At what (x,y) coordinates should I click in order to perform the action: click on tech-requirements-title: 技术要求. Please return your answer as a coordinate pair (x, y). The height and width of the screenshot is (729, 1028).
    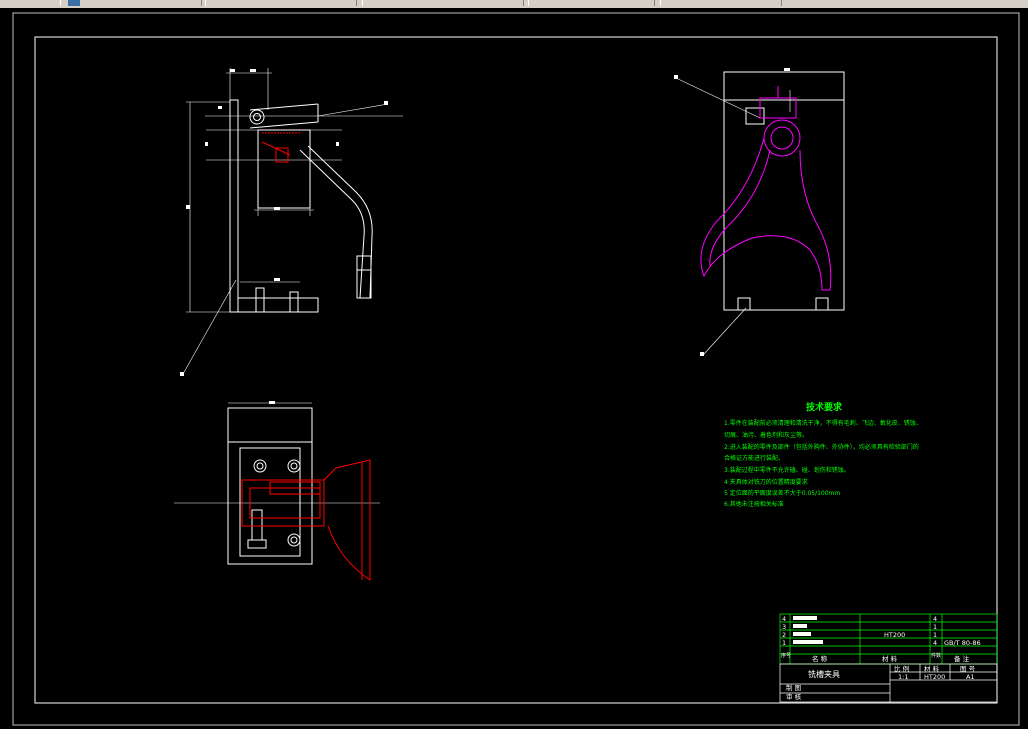
    Looking at the image, I should click on (824, 408).